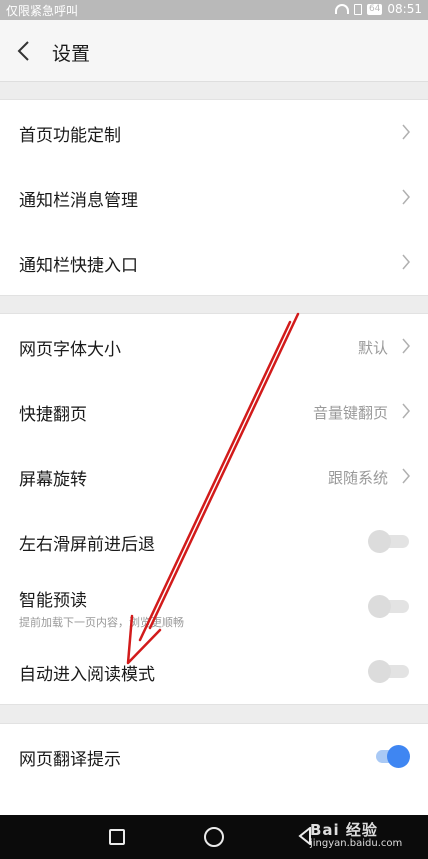  I want to click on setting-label: 智能预读, so click(53, 601).